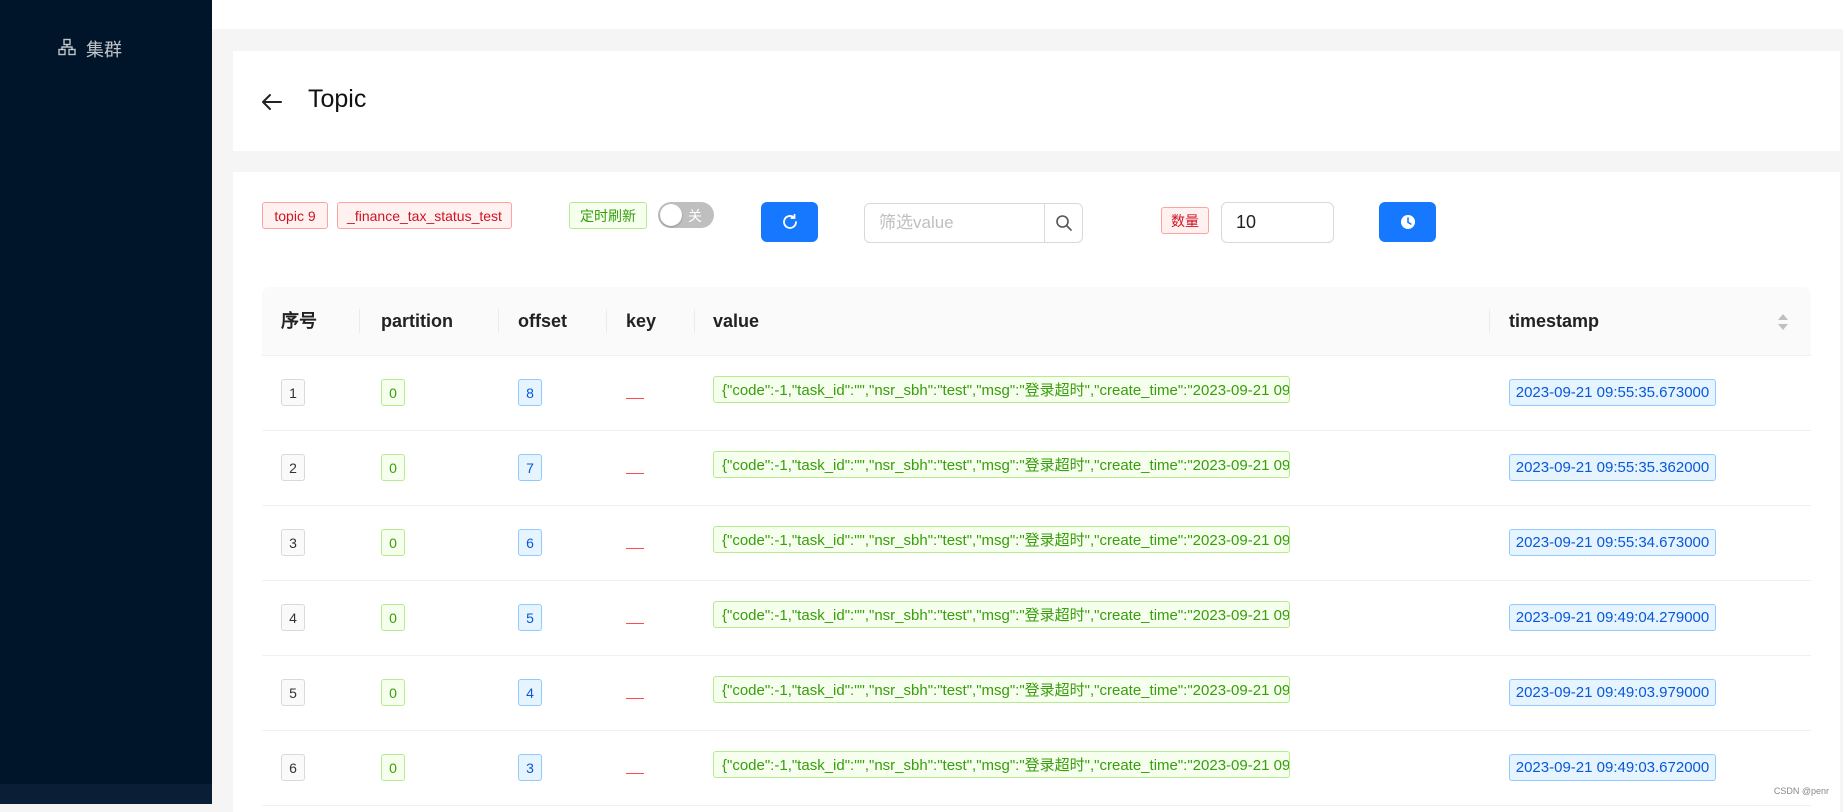  I want to click on toggle-knob, so click(671, 215).